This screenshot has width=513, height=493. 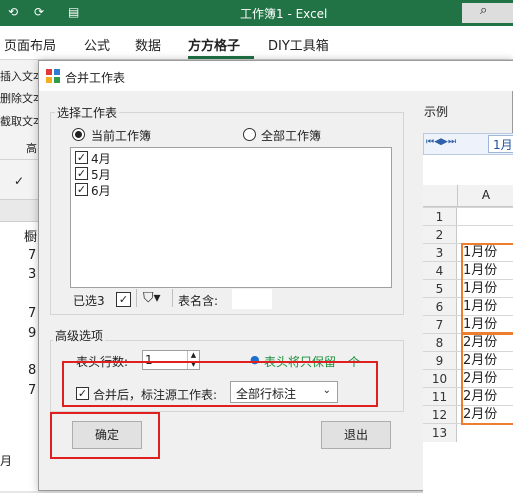 I want to click on quick-access-icon: ▤, so click(x=73, y=12).